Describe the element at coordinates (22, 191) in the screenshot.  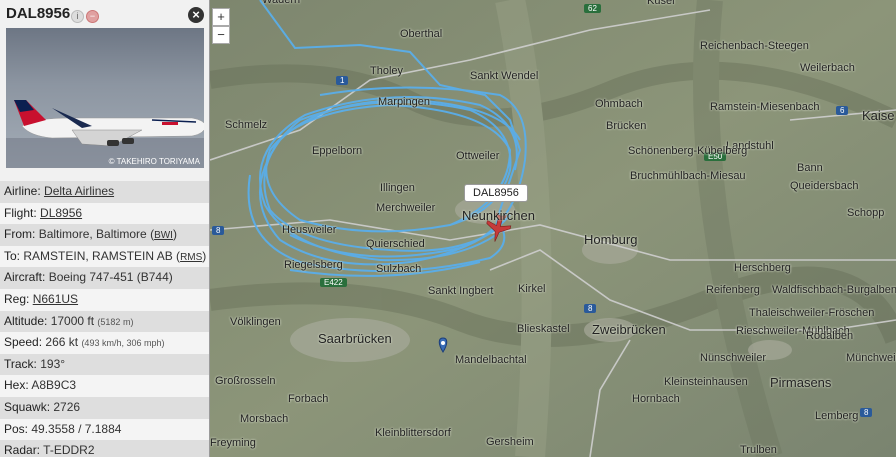
I see `detail-label: Airline:` at that location.